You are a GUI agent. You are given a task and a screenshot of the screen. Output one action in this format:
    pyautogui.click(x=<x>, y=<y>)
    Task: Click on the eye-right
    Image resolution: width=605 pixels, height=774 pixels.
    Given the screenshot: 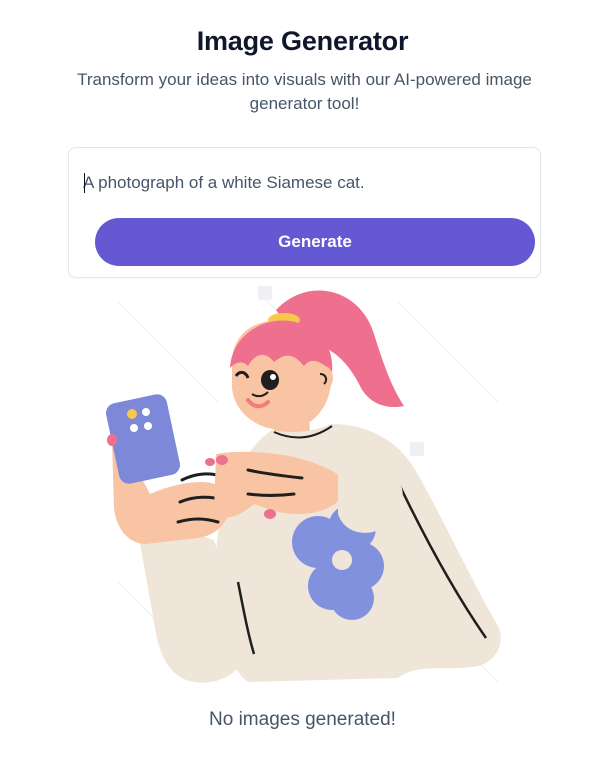 What is the action you would take?
    pyautogui.click(x=270, y=380)
    